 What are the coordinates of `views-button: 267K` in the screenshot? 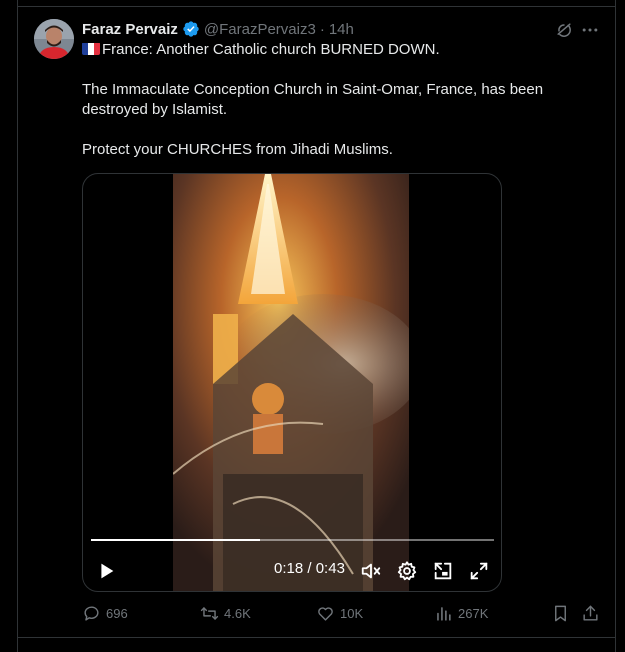 It's located at (461, 613).